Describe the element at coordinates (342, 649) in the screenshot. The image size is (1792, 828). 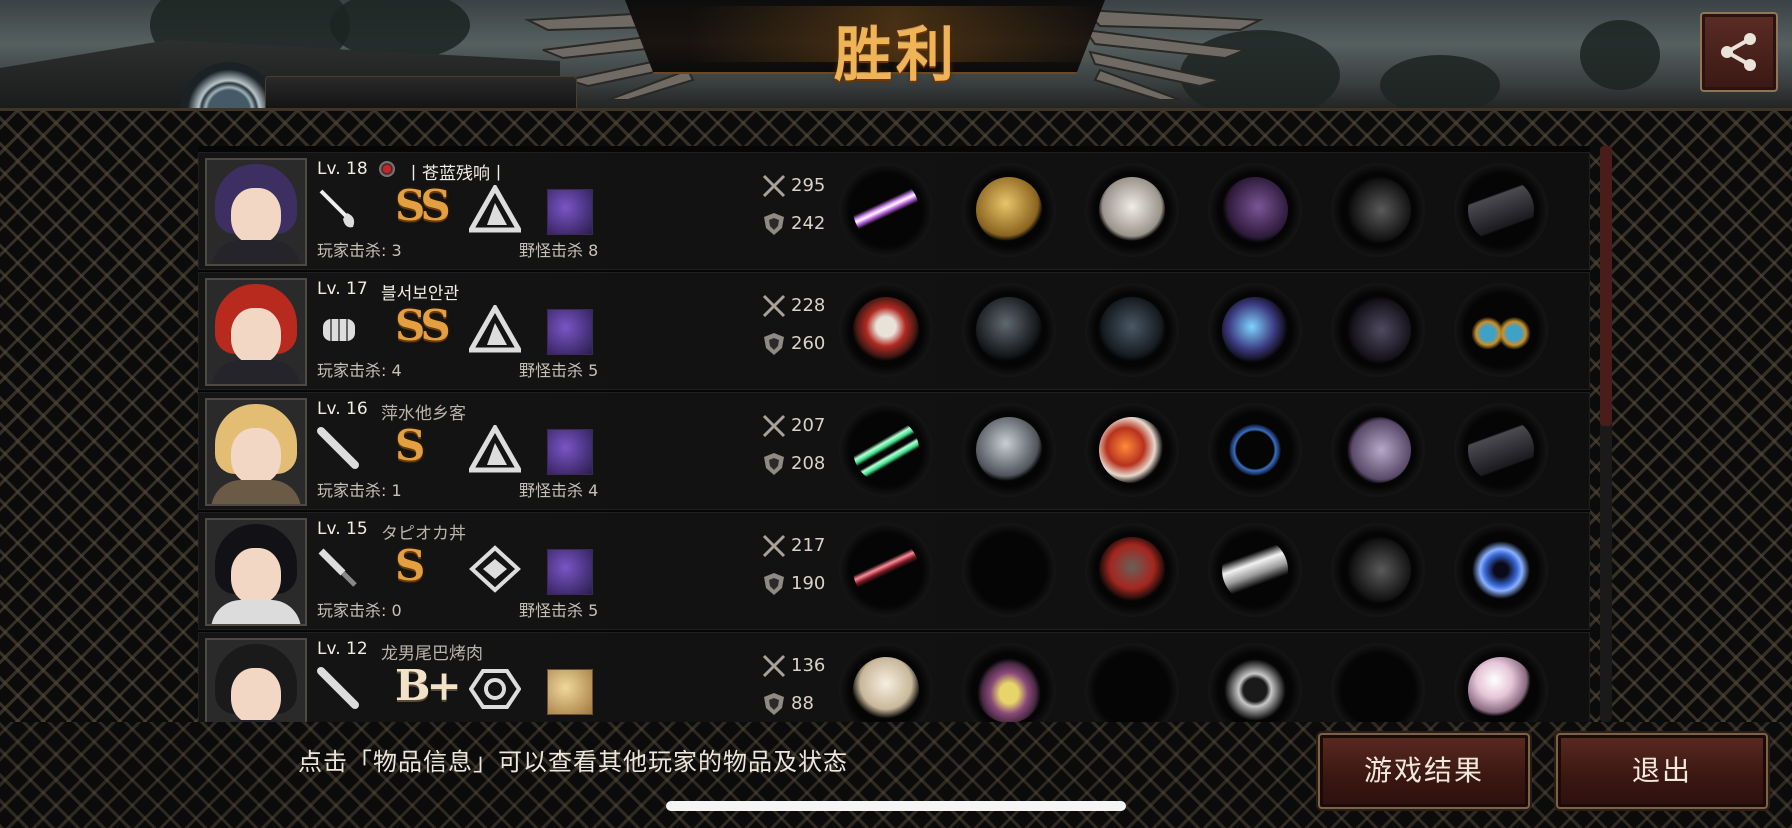
I see `player-level: Lv. 12` at that location.